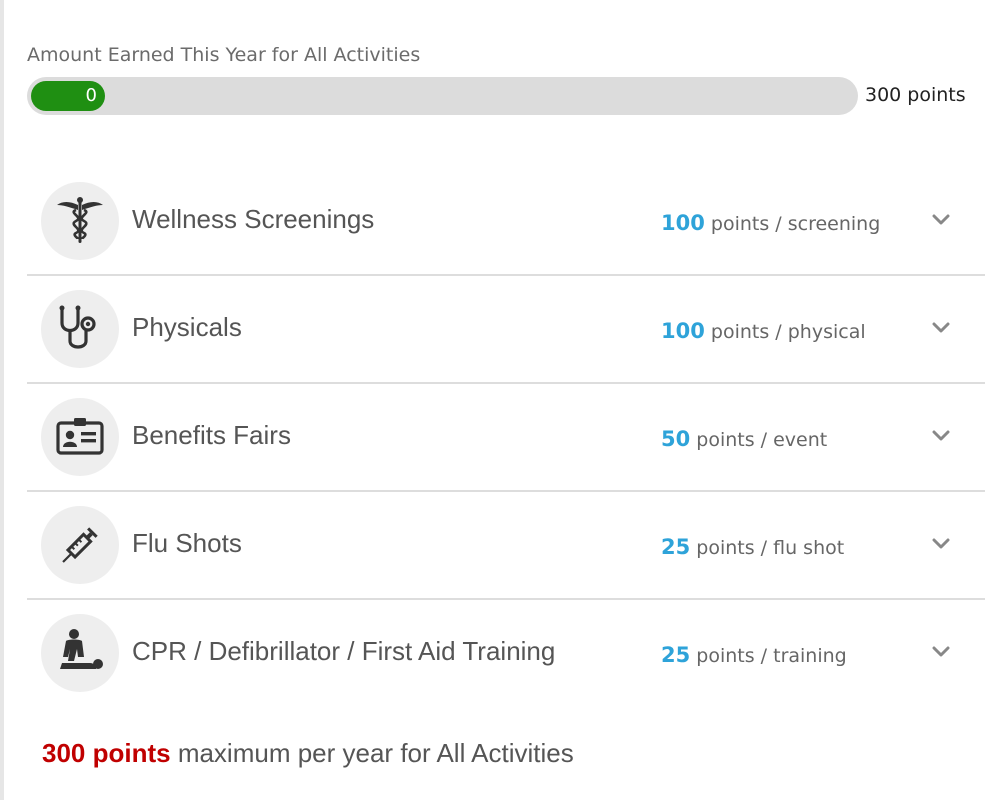 This screenshot has height=800, width=1000. Describe the element at coordinates (915, 95) in the screenshot. I see `progress-max-label: 300 points` at that location.